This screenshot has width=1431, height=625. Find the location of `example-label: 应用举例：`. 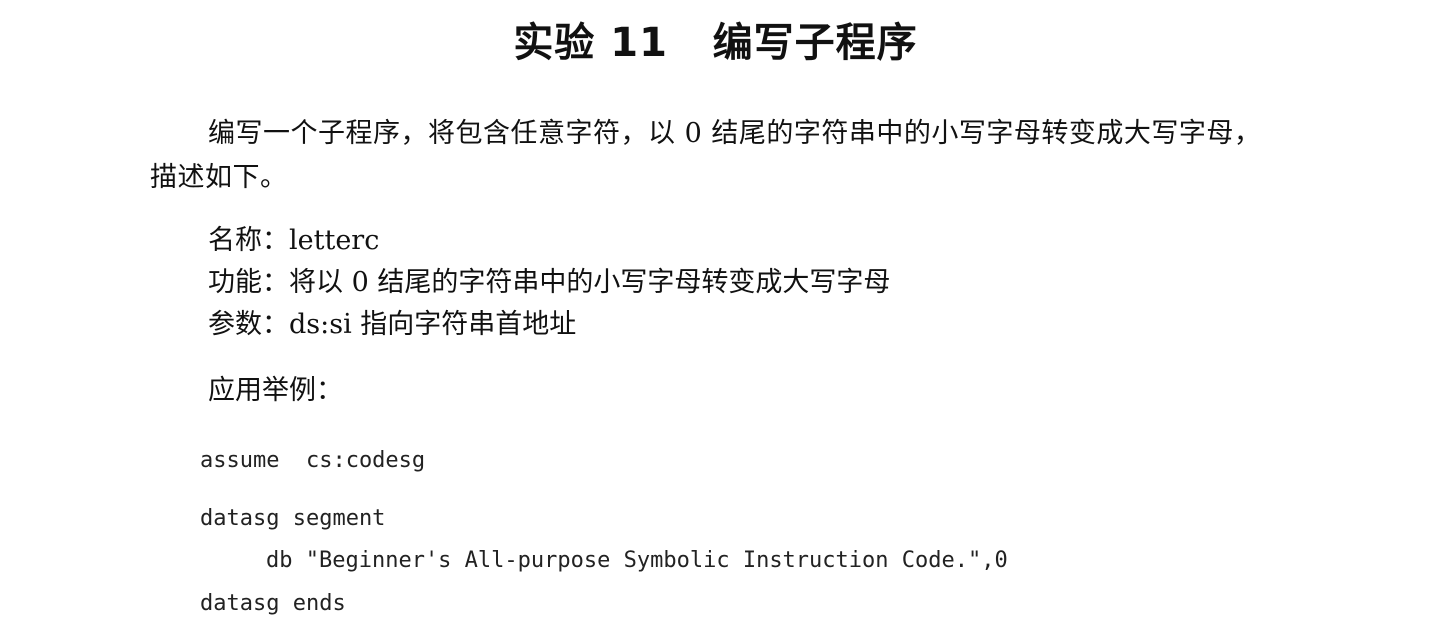

example-label: 应用举例： is located at coordinates (275, 390).